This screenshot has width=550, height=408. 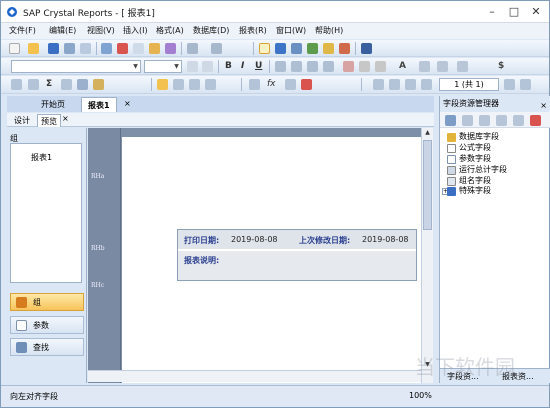 I want to click on browse-field-icon, so click(x=467, y=120).